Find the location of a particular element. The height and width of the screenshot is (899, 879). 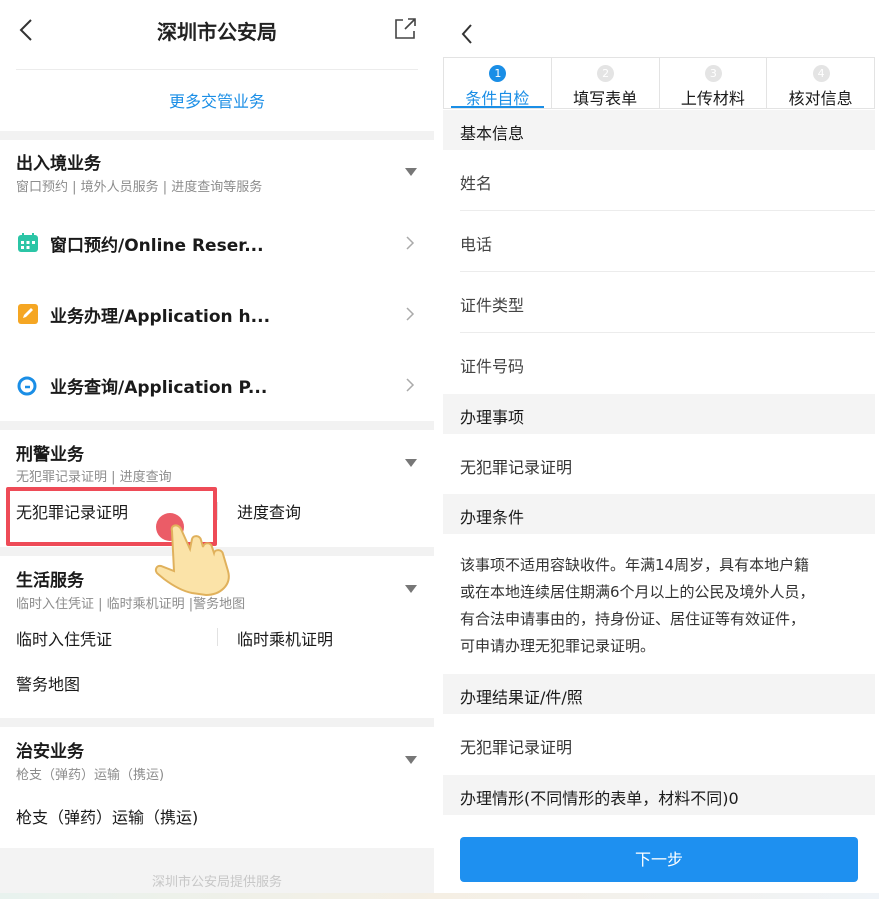

item-temp-lodging: 临时入住凭证 is located at coordinates (64, 638).